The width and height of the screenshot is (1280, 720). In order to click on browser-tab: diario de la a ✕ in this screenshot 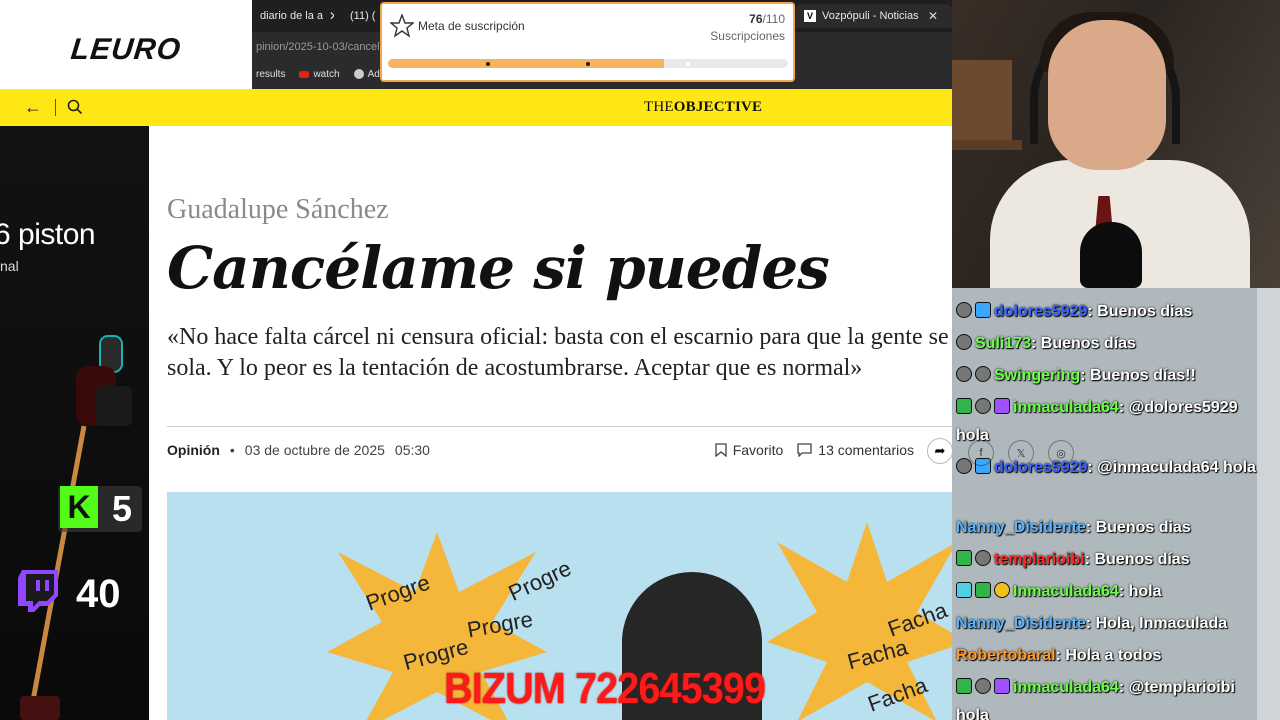, I will do `click(293, 16)`.